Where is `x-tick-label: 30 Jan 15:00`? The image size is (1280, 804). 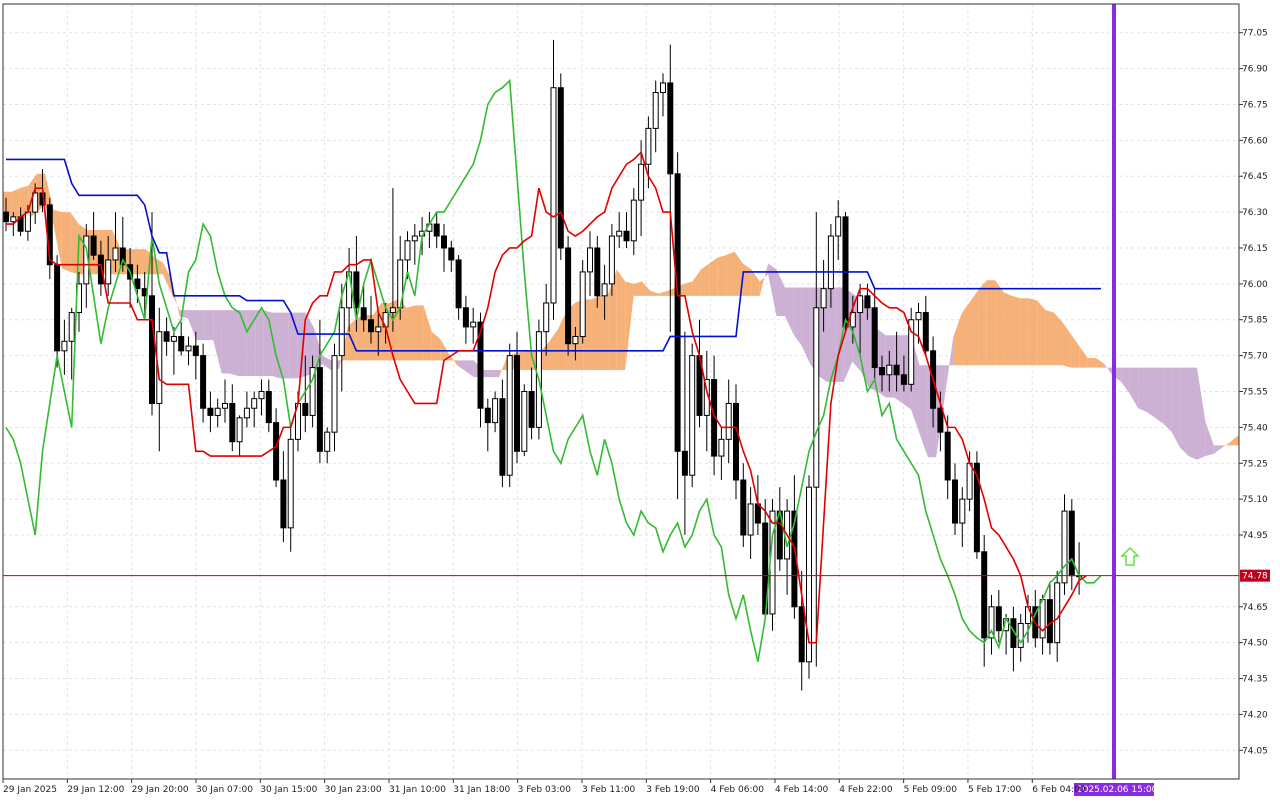 x-tick-label: 30 Jan 15:00 is located at coordinates (288, 790).